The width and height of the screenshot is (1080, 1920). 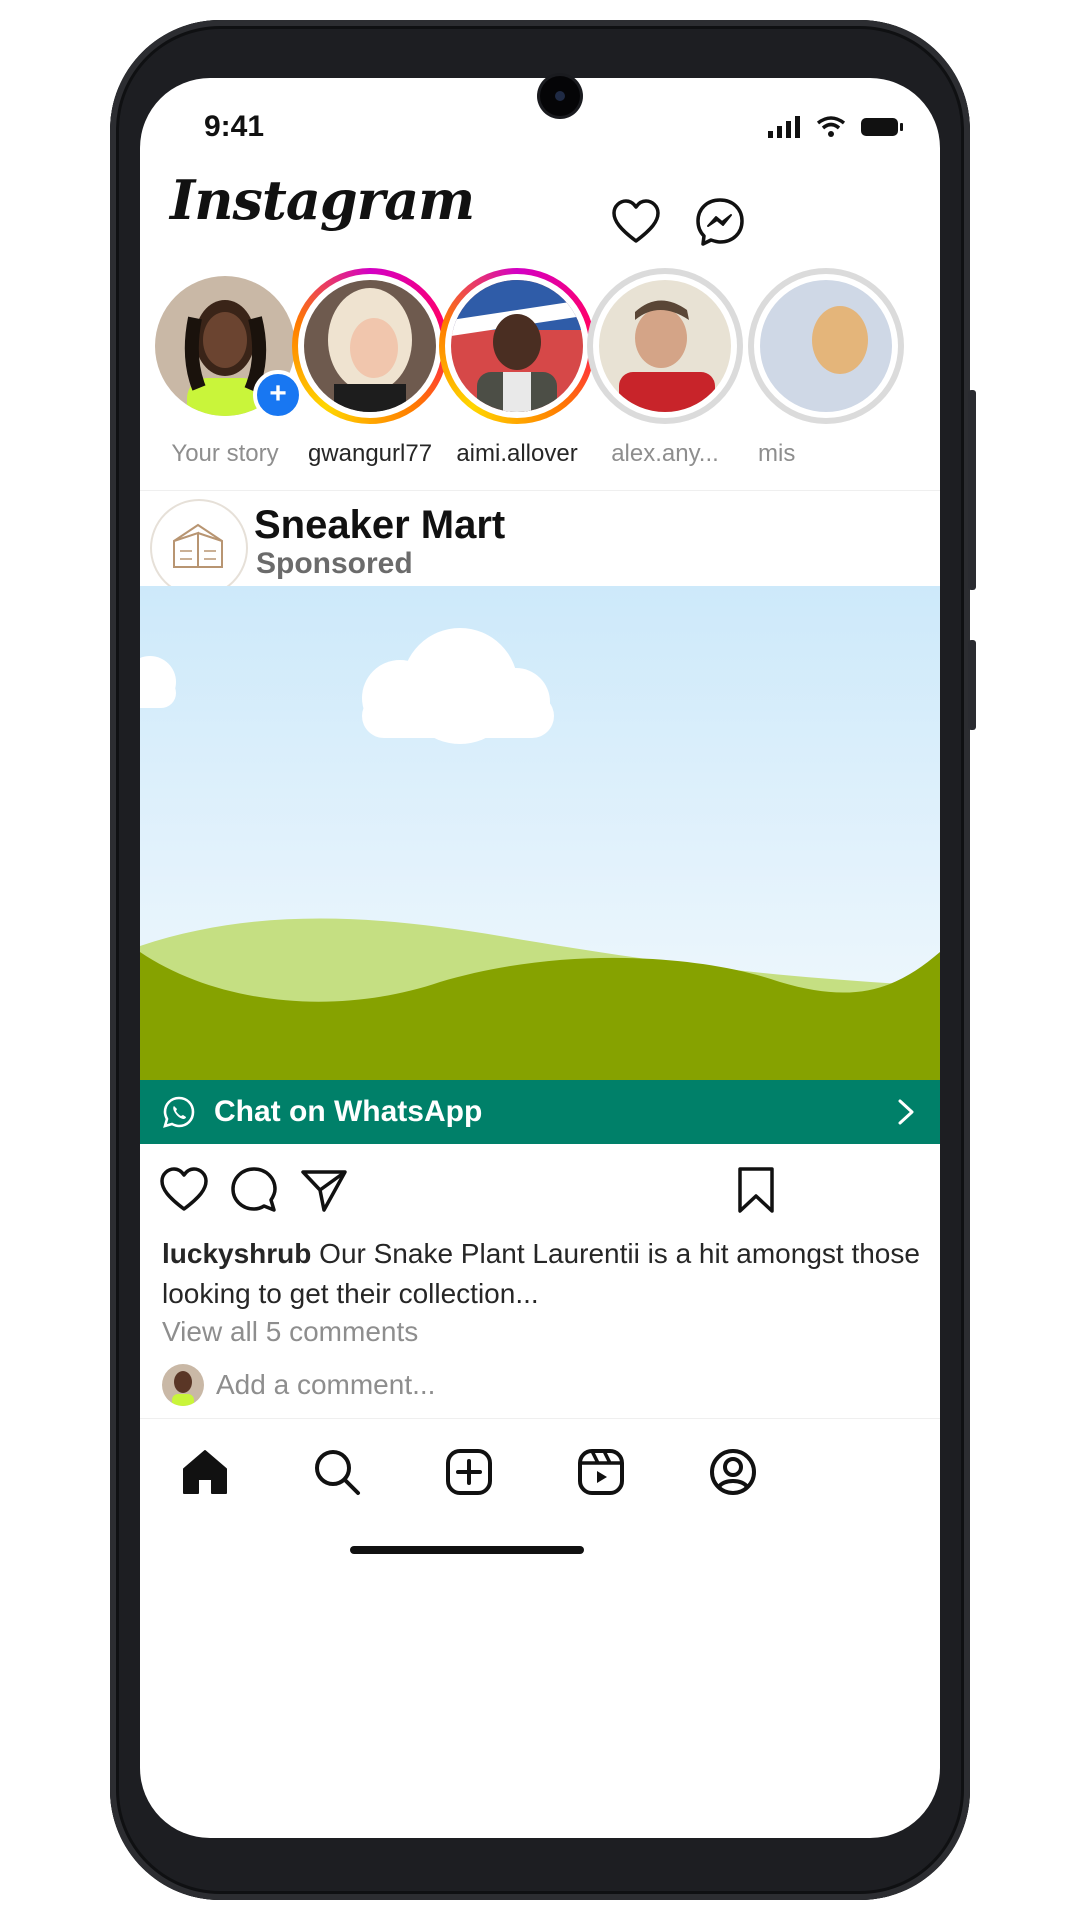 What do you see at coordinates (348, 1111) in the screenshot?
I see `cta-label: Chat on WhatsApp` at bounding box center [348, 1111].